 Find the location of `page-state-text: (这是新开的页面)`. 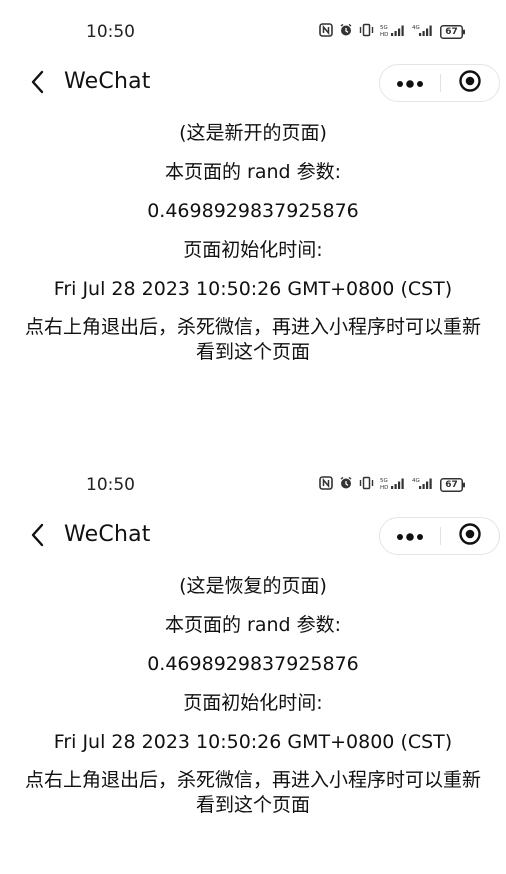

page-state-text: (这是新开的页面) is located at coordinates (253, 133).